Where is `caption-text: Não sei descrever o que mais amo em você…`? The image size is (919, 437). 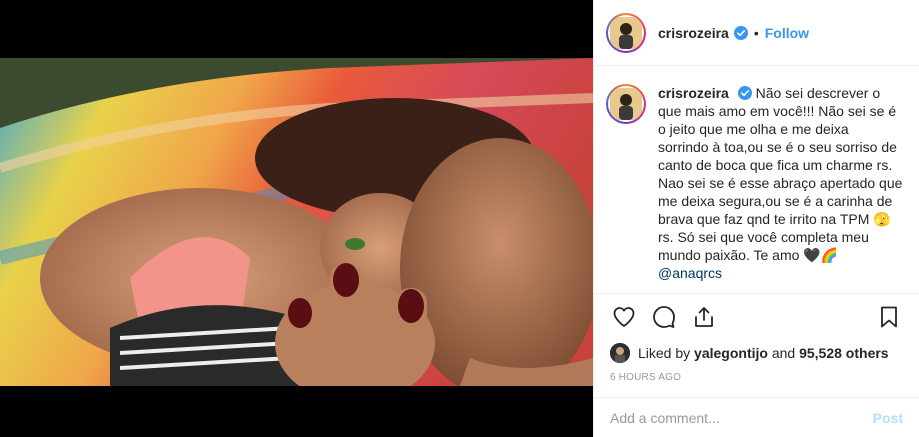
caption-text: Não sei descrever o que mais amo em você… is located at coordinates (780, 174).